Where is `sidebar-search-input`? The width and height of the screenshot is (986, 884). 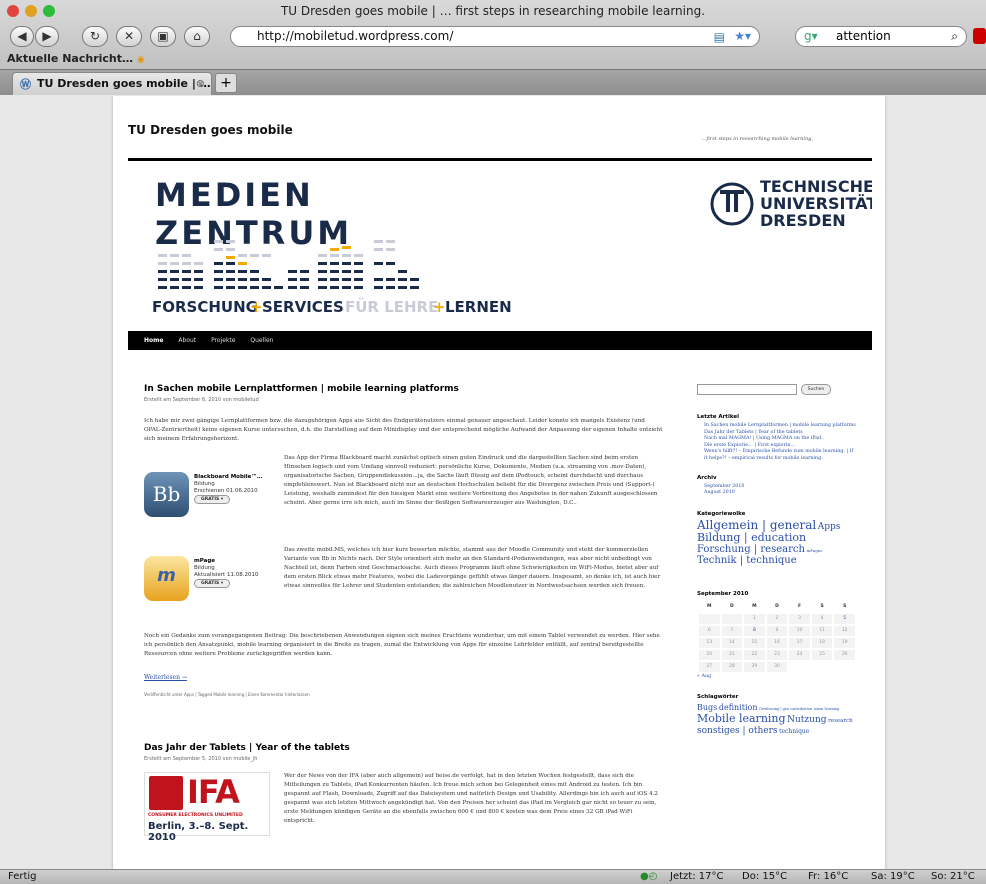 sidebar-search-input is located at coordinates (747, 389).